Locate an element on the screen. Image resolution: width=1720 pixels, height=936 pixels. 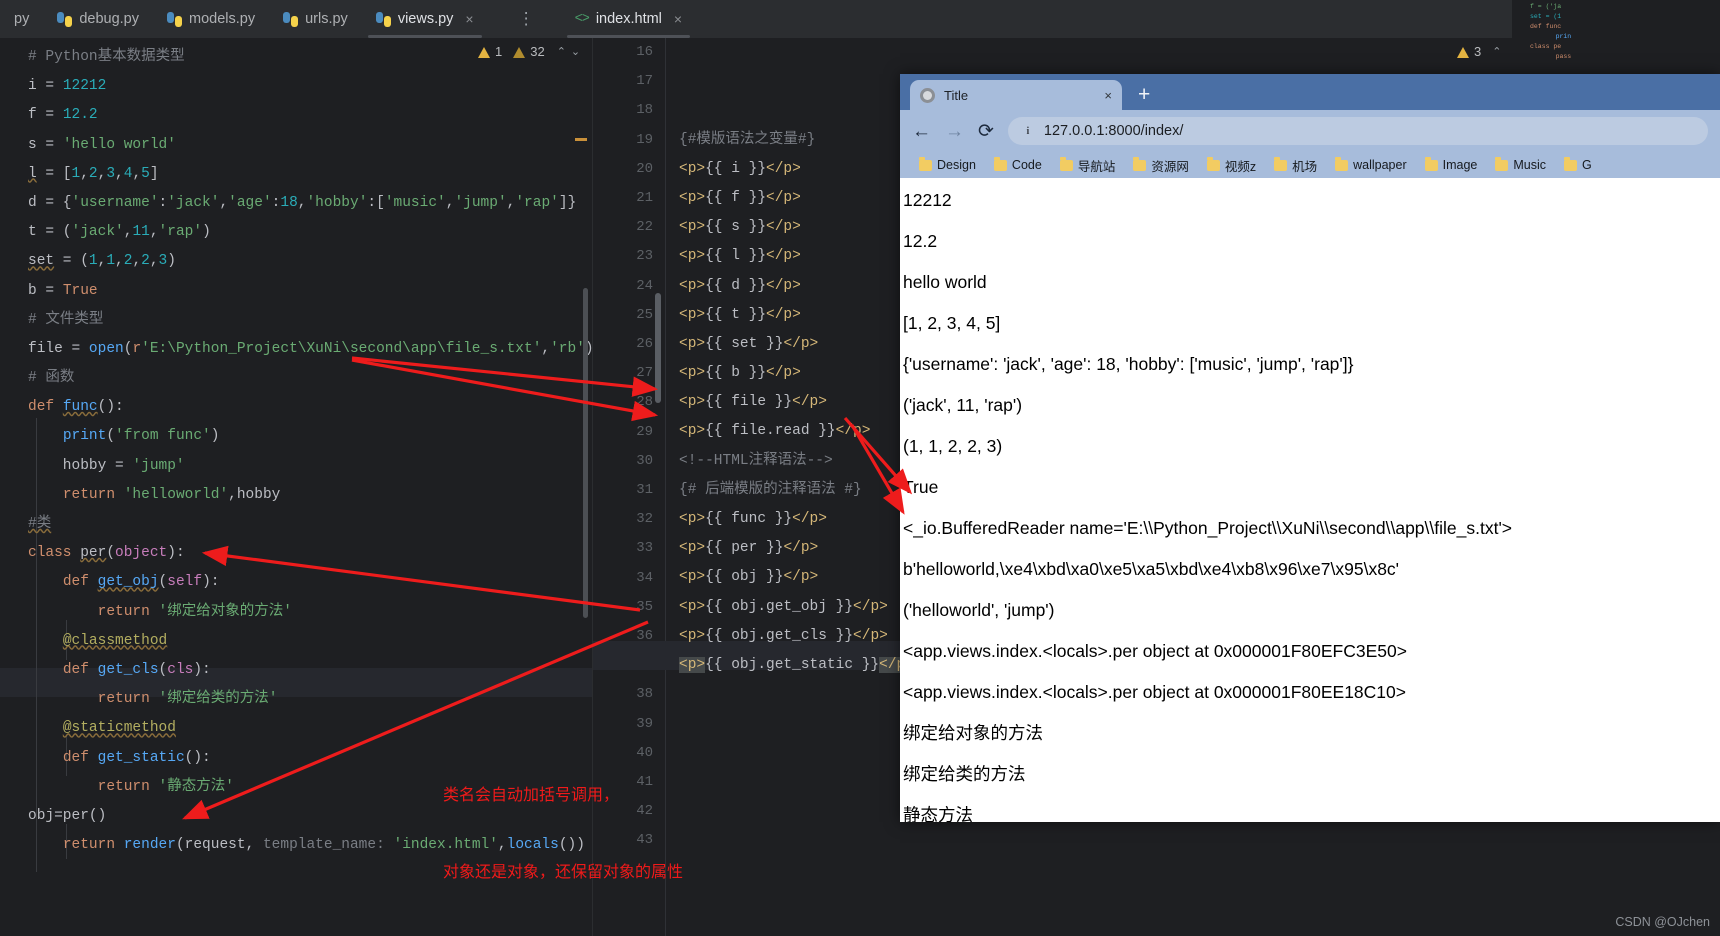
html-code-line: <p>{{ obj }}</p> is located at coordinates (749, 577).